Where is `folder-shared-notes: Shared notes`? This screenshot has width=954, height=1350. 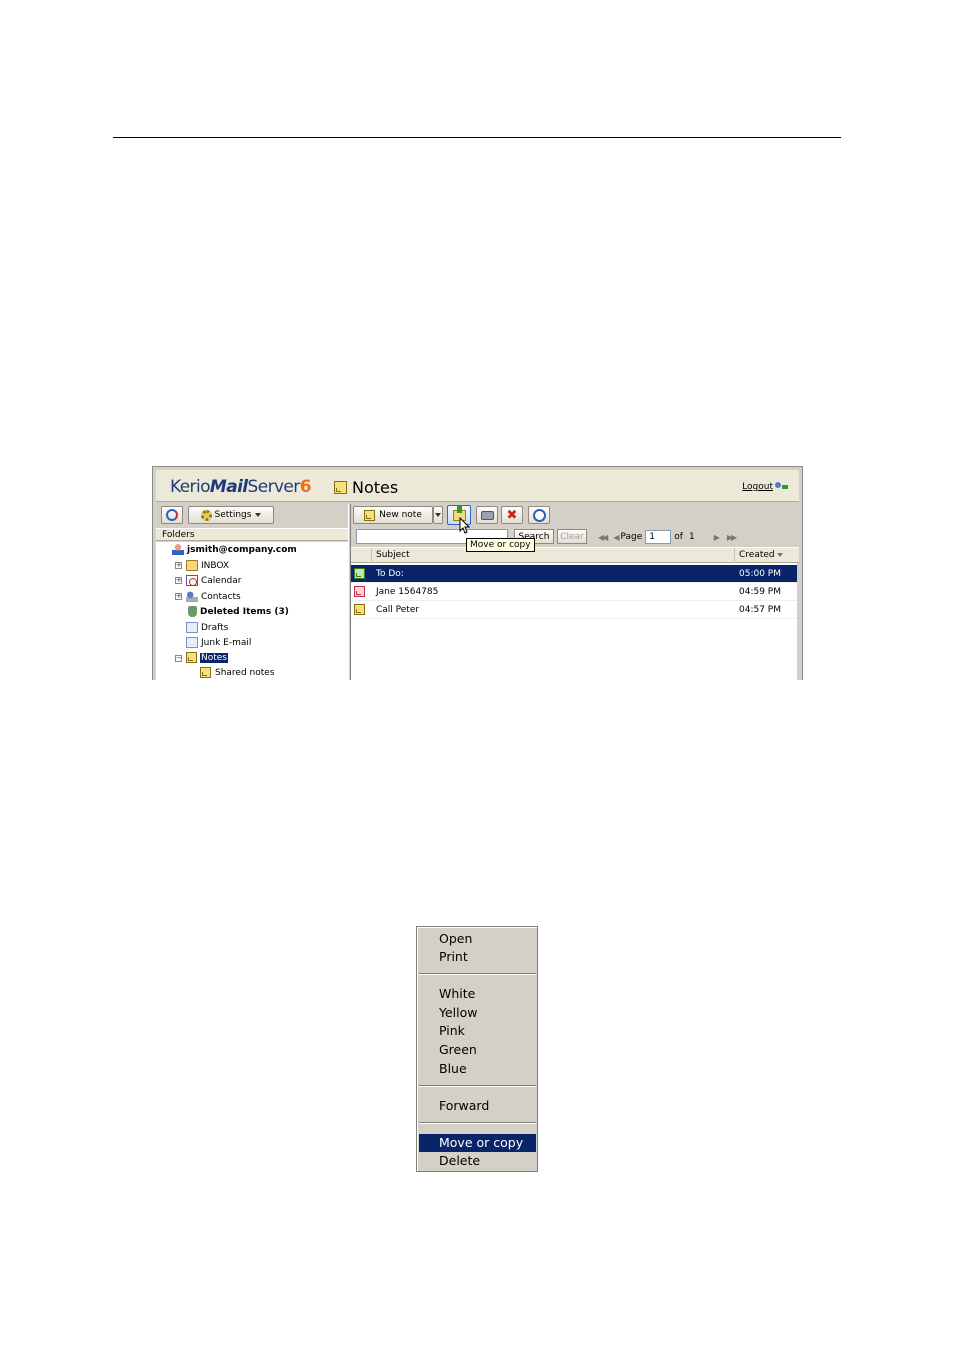 folder-shared-notes: Shared notes is located at coordinates (237, 672).